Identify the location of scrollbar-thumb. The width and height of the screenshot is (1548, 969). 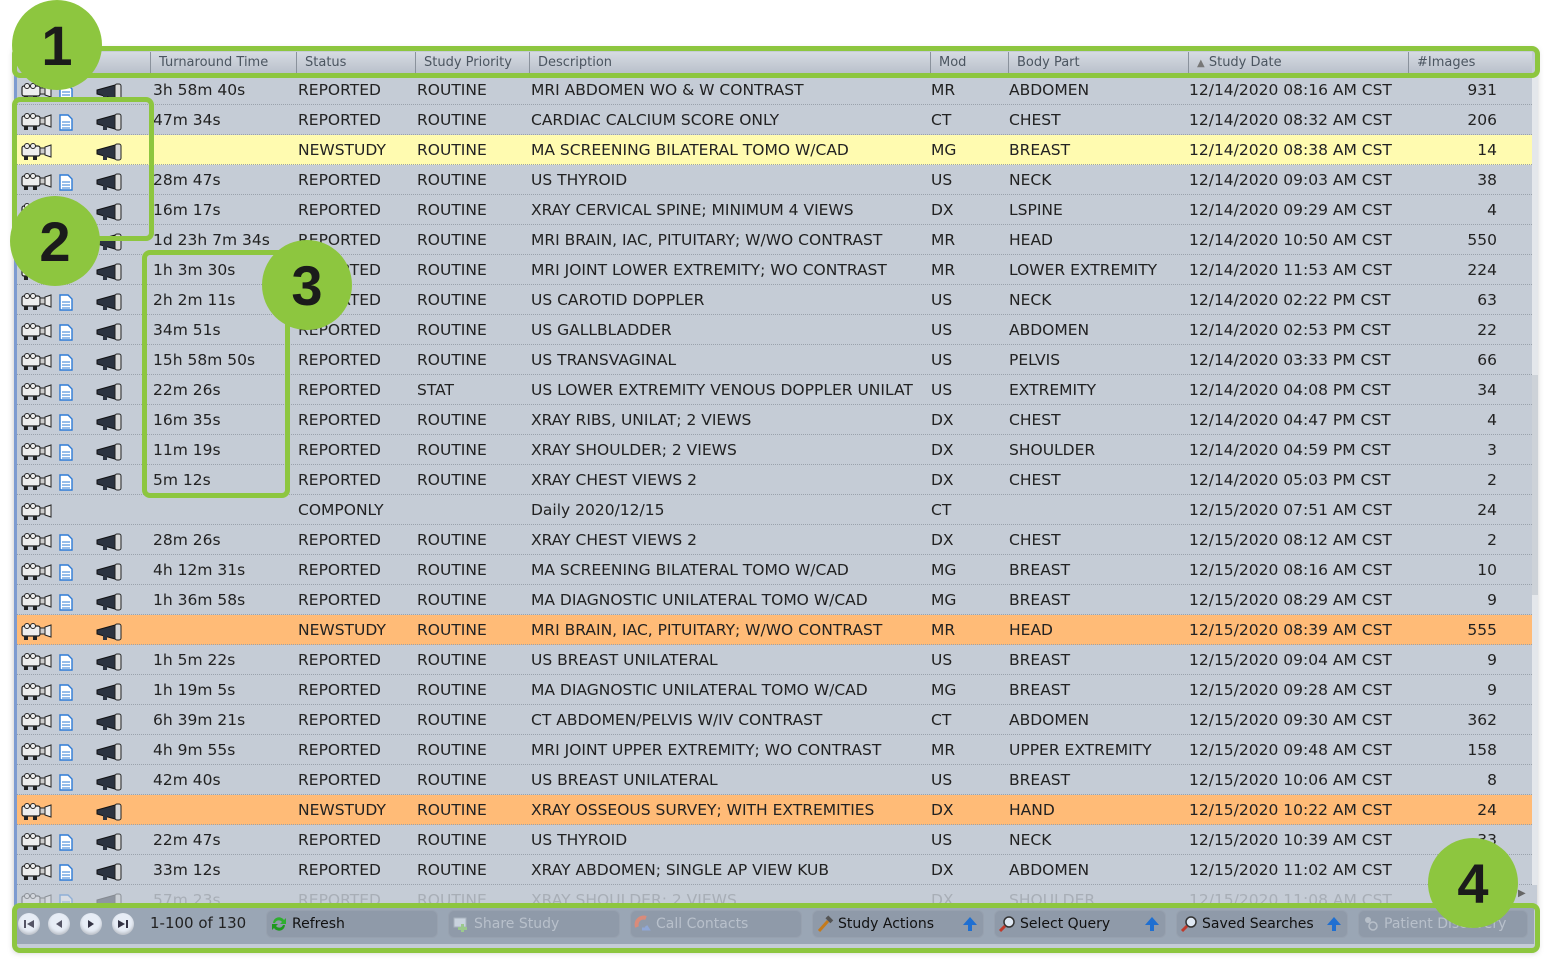
(1535, 485).